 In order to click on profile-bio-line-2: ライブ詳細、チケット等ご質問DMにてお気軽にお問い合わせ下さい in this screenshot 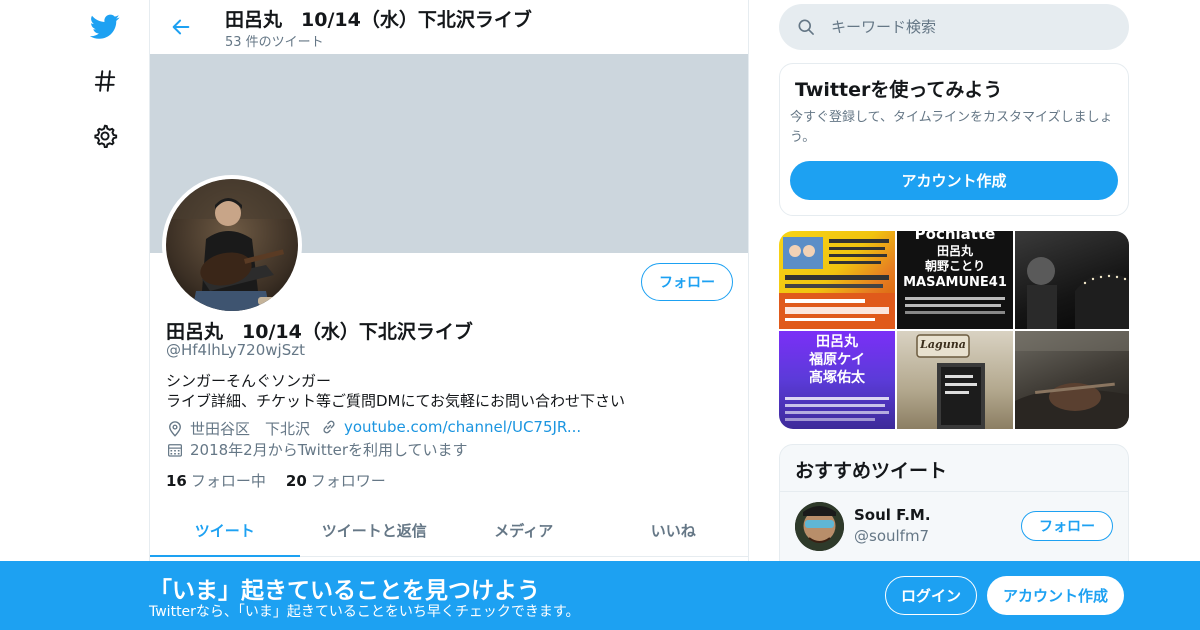, I will do `click(396, 401)`.